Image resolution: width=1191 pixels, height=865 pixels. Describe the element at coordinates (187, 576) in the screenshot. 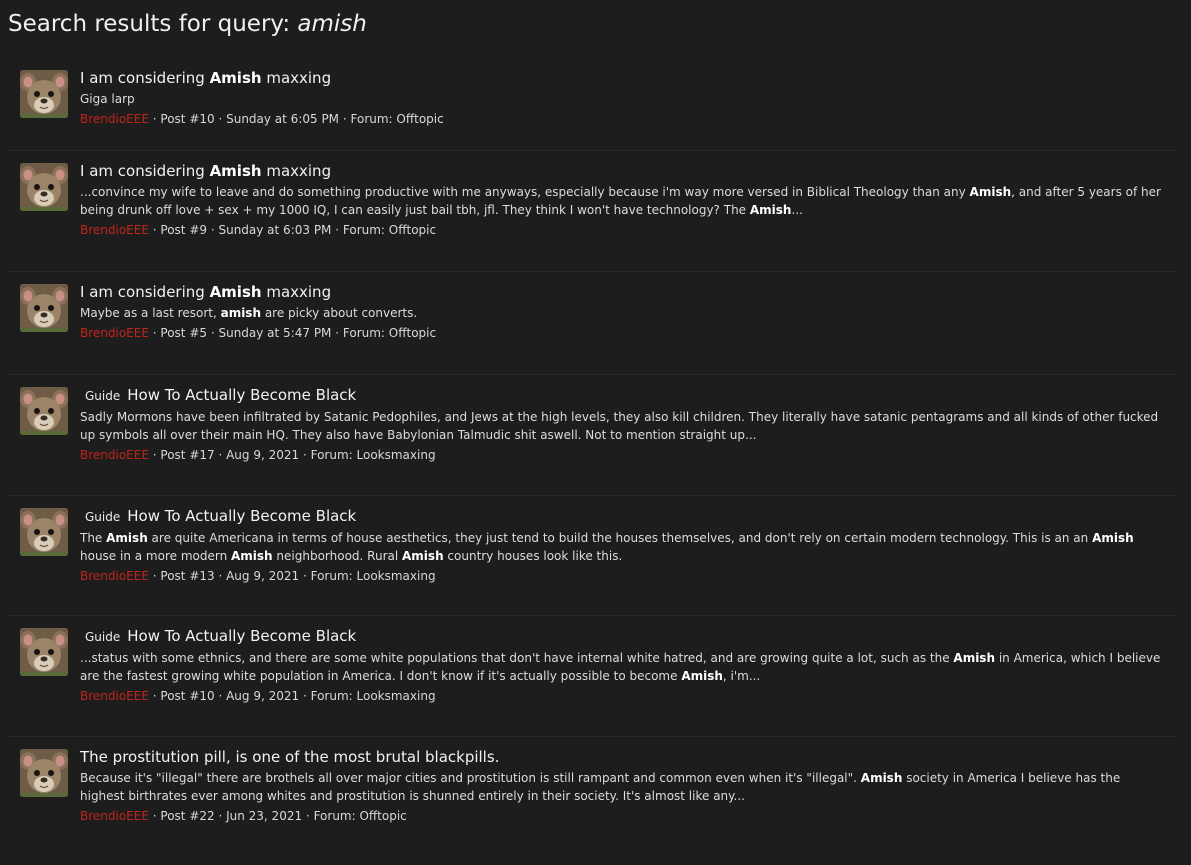

I see `post-number-link: Post #13` at that location.